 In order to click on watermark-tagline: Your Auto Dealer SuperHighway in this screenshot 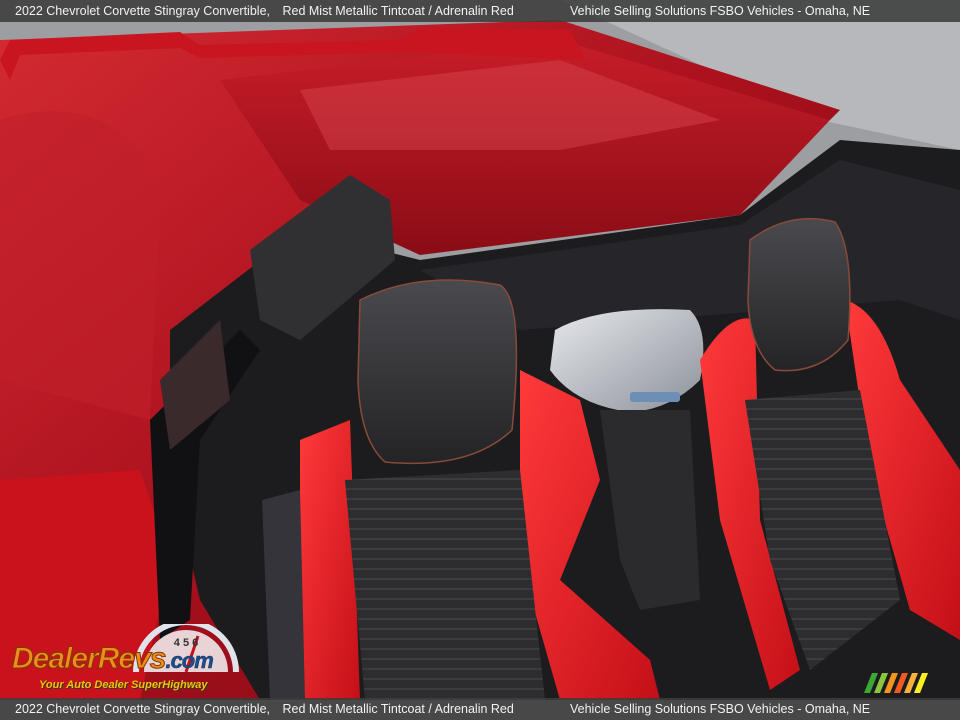, I will do `click(123, 685)`.